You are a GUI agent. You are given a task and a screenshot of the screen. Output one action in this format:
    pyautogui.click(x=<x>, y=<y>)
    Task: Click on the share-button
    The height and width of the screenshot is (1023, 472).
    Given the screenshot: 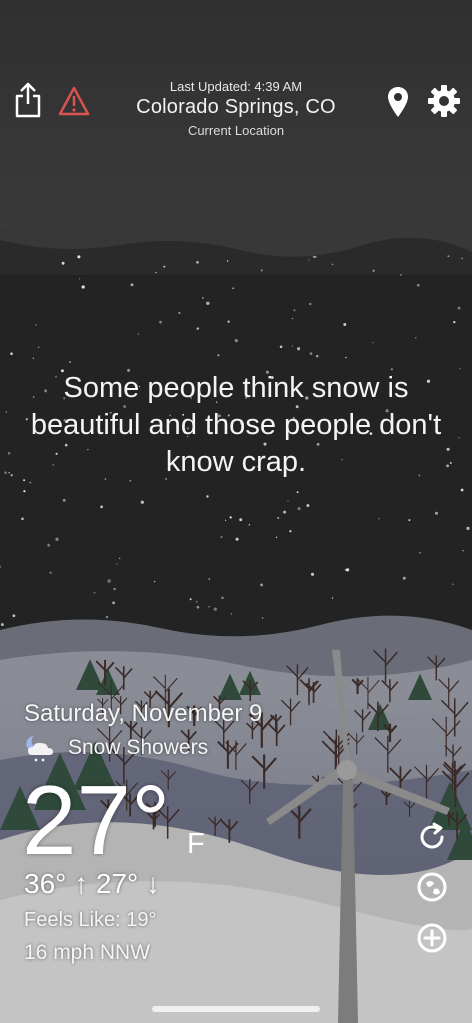 What is the action you would take?
    pyautogui.click(x=28, y=100)
    